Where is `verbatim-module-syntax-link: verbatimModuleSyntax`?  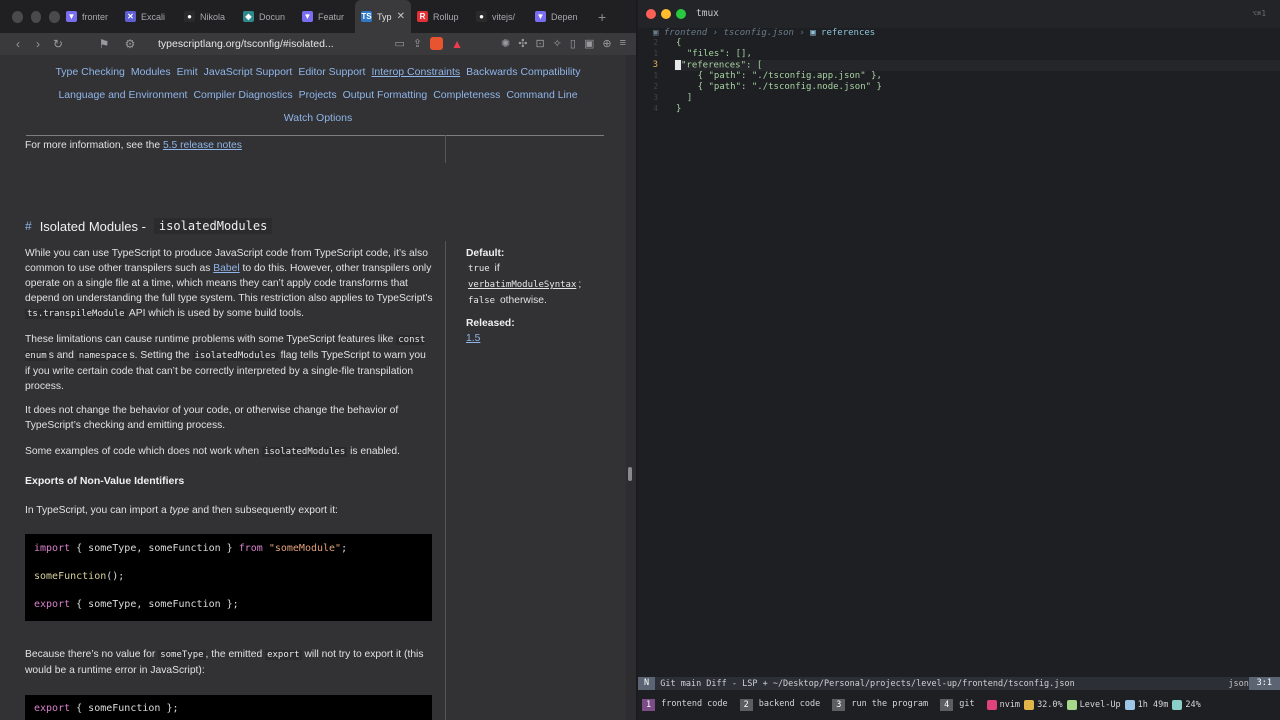
verbatim-module-syntax-link: verbatimModuleSyntax is located at coordinates (522, 285).